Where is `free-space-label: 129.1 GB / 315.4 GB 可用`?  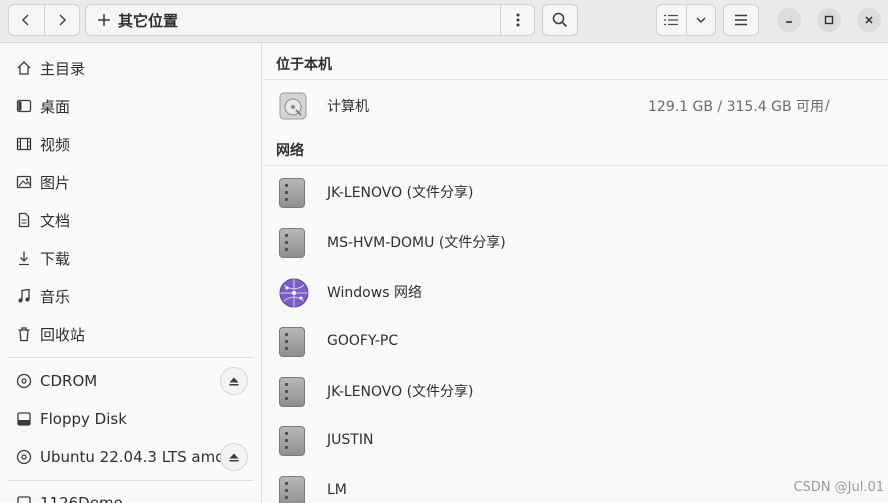 free-space-label: 129.1 GB / 315.4 GB 可用 is located at coordinates (736, 107).